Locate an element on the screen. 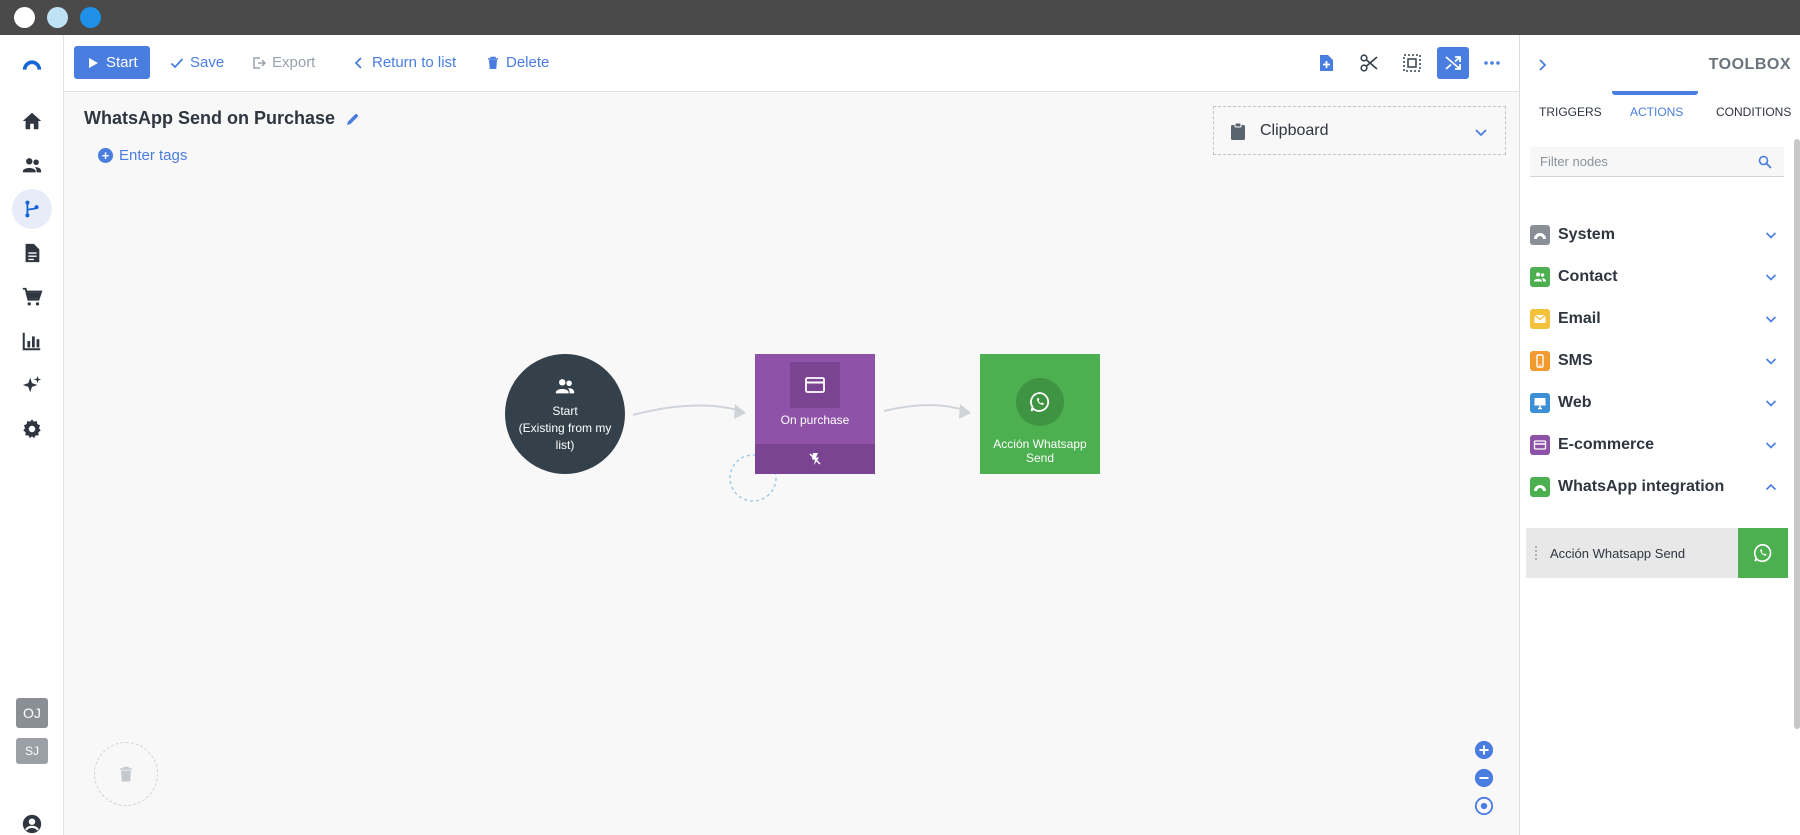  action-item-label: Acción Whatsapp Send is located at coordinates (1618, 553).